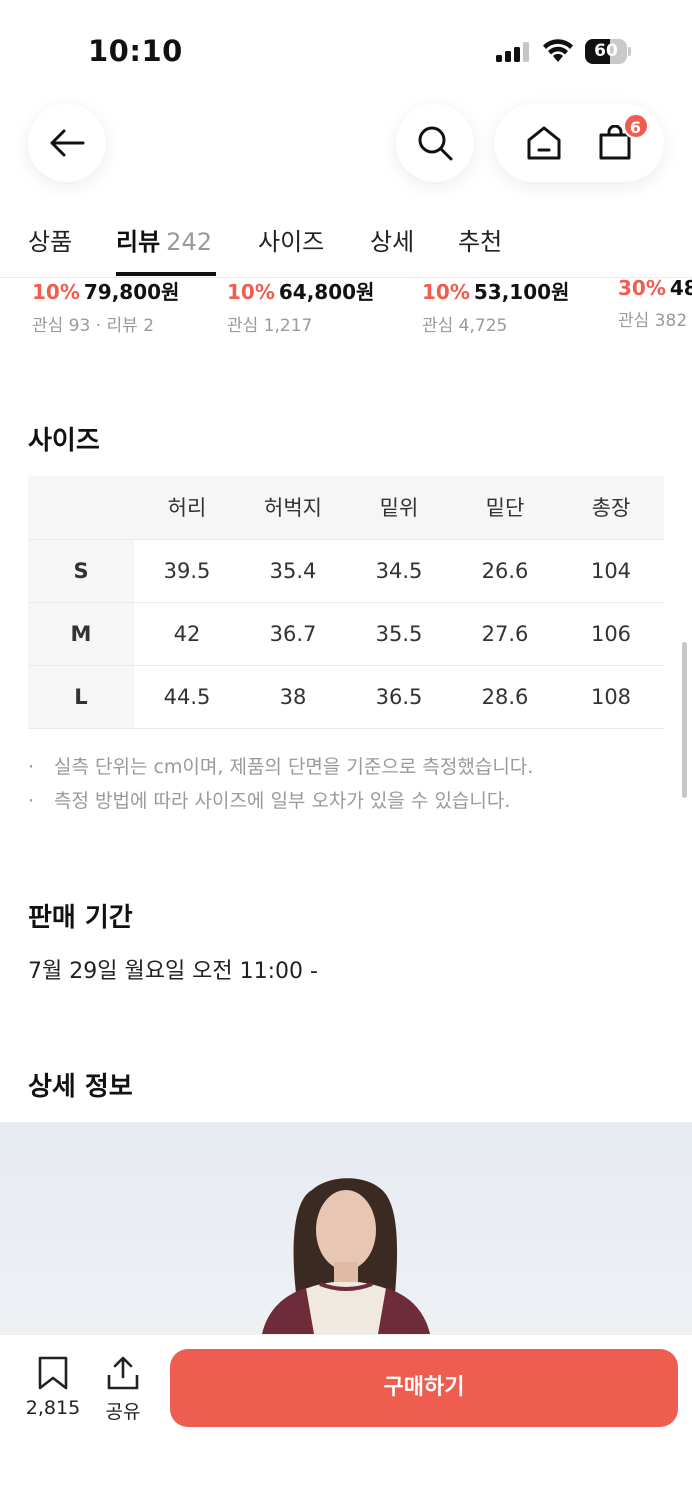  Describe the element at coordinates (53, 1373) in the screenshot. I see `bookmark-icon` at that location.